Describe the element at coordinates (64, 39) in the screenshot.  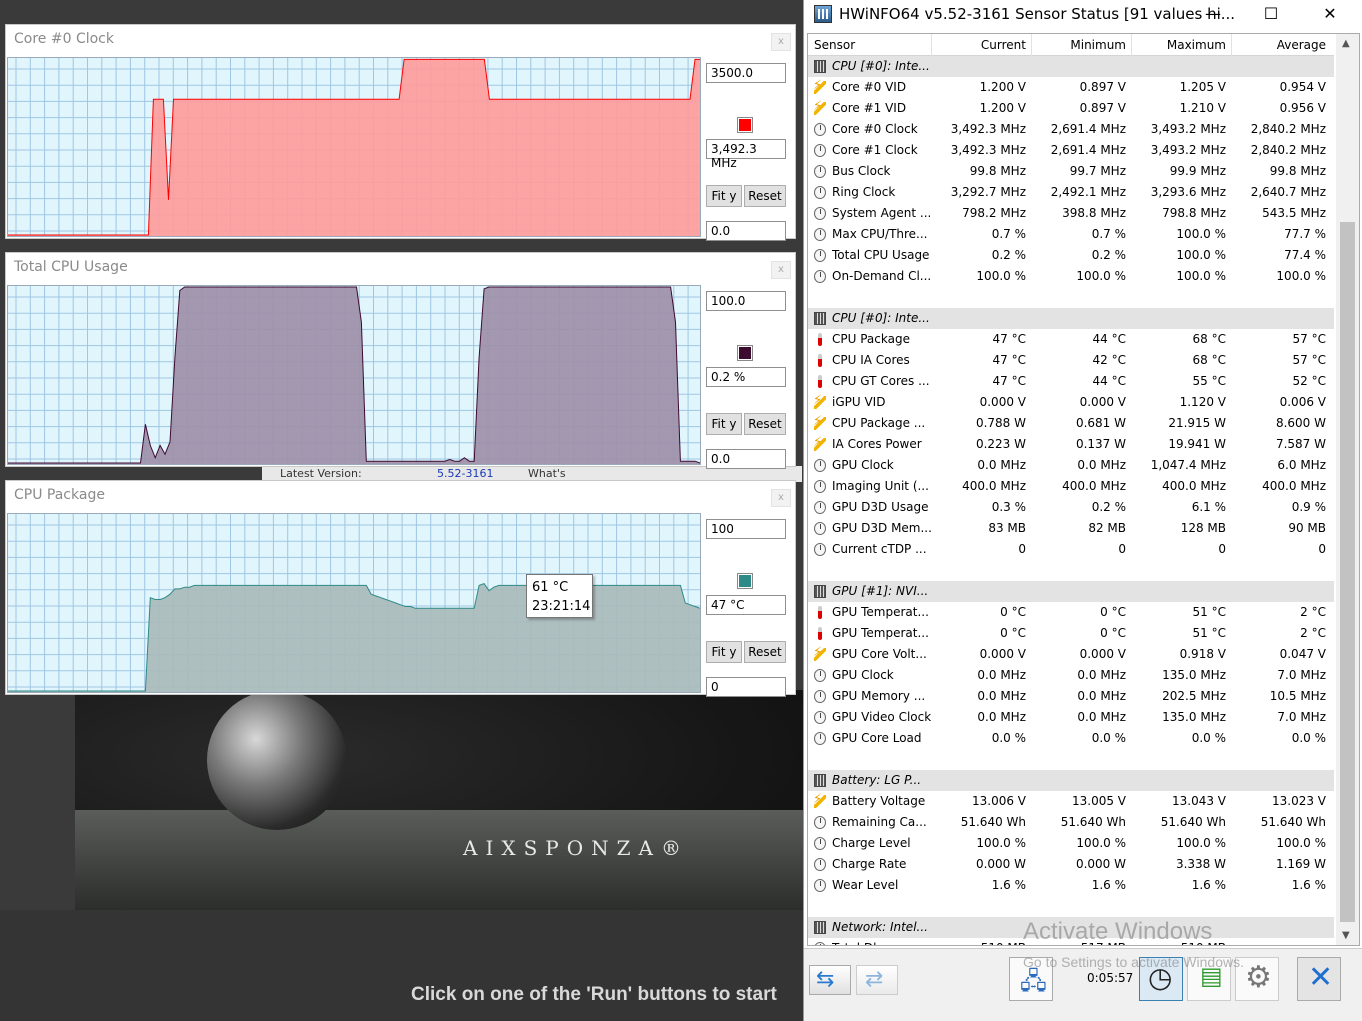
I see `graph-title: Core #0 Clock` at that location.